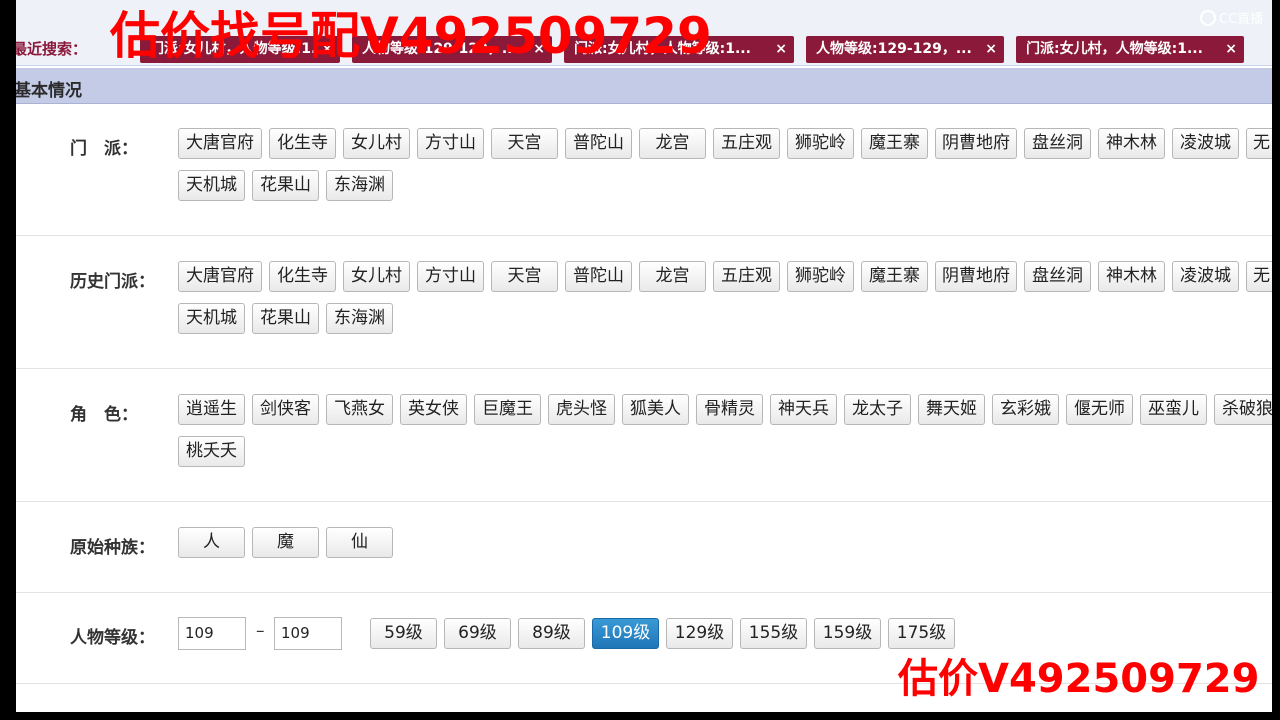 The height and width of the screenshot is (720, 1280). Describe the element at coordinates (1131, 276) in the screenshot. I see `history-sect-option: 神木林` at that location.